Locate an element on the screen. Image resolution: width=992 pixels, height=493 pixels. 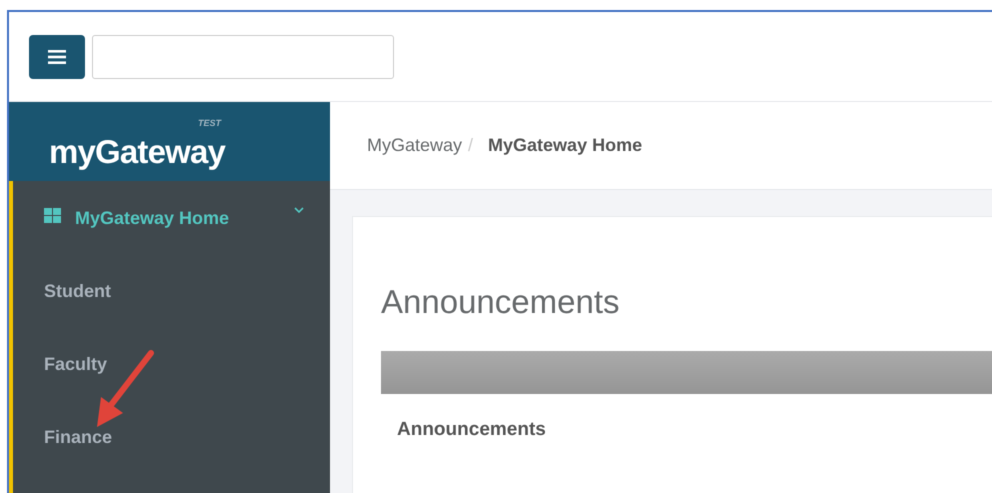
logo-text: myGateway is located at coordinates (137, 151).